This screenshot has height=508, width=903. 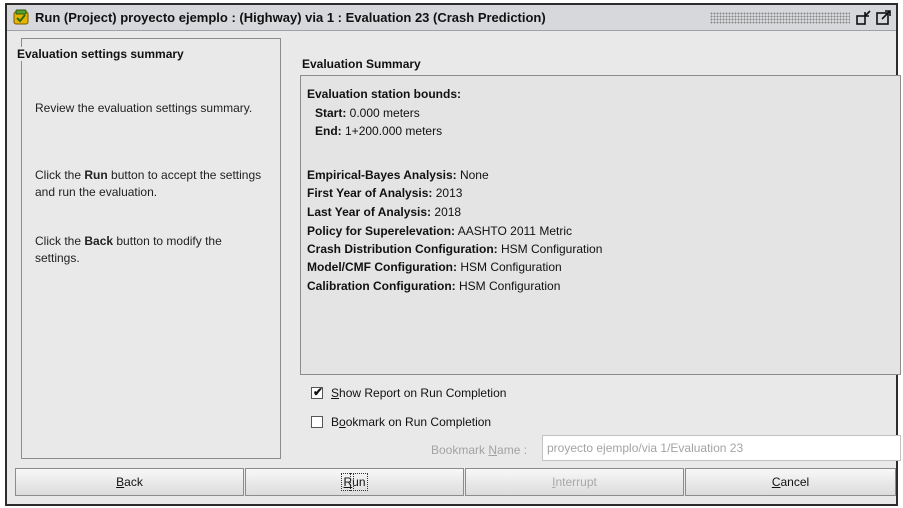 What do you see at coordinates (129, 482) in the screenshot?
I see `back-button: Back` at bounding box center [129, 482].